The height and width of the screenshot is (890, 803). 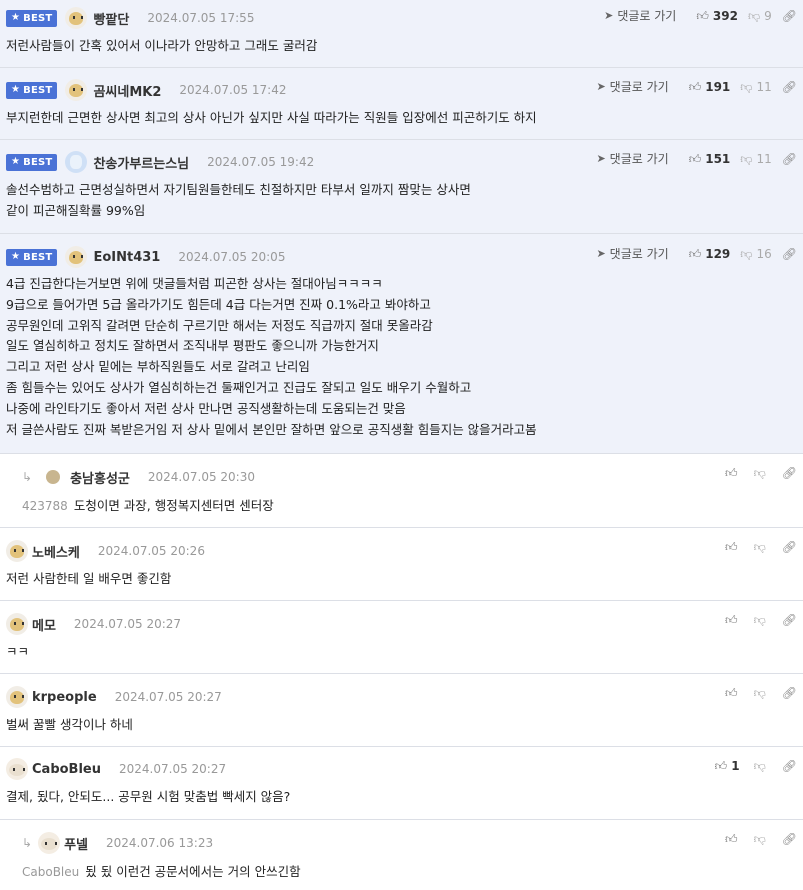 What do you see at coordinates (126, 257) in the screenshot?
I see `comment-author: EoINt431` at bounding box center [126, 257].